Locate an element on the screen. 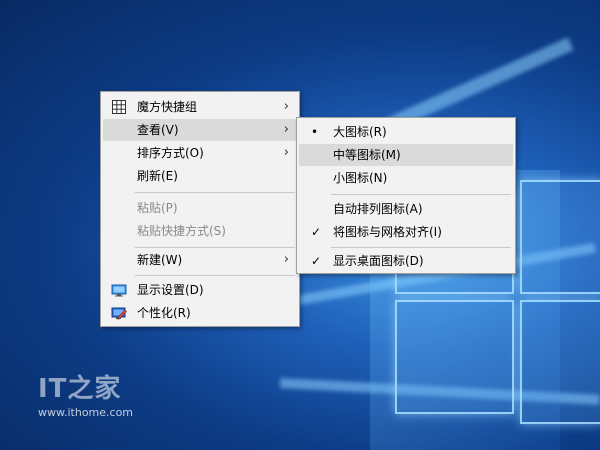  menu-item-label: 刷新(E) is located at coordinates (157, 176).